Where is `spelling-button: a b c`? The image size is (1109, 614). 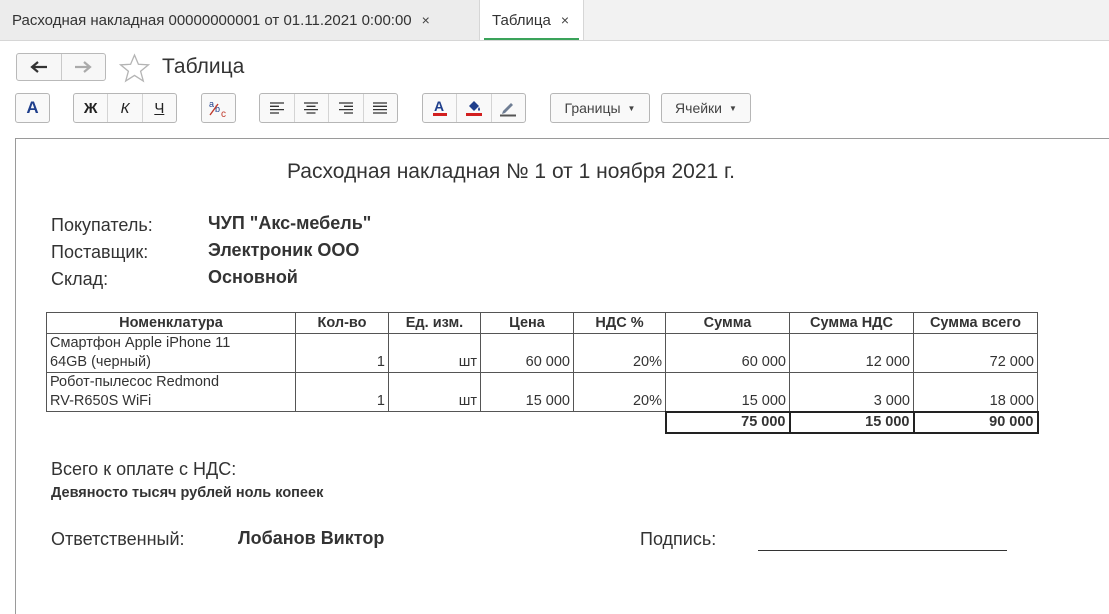 spelling-button: a b c is located at coordinates (218, 108).